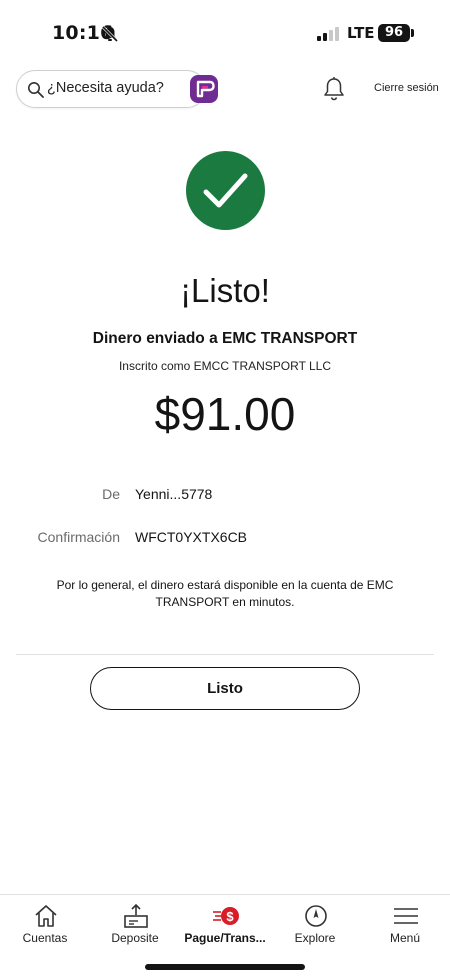 The width and height of the screenshot is (450, 980). I want to click on compass-icon, so click(316, 916).